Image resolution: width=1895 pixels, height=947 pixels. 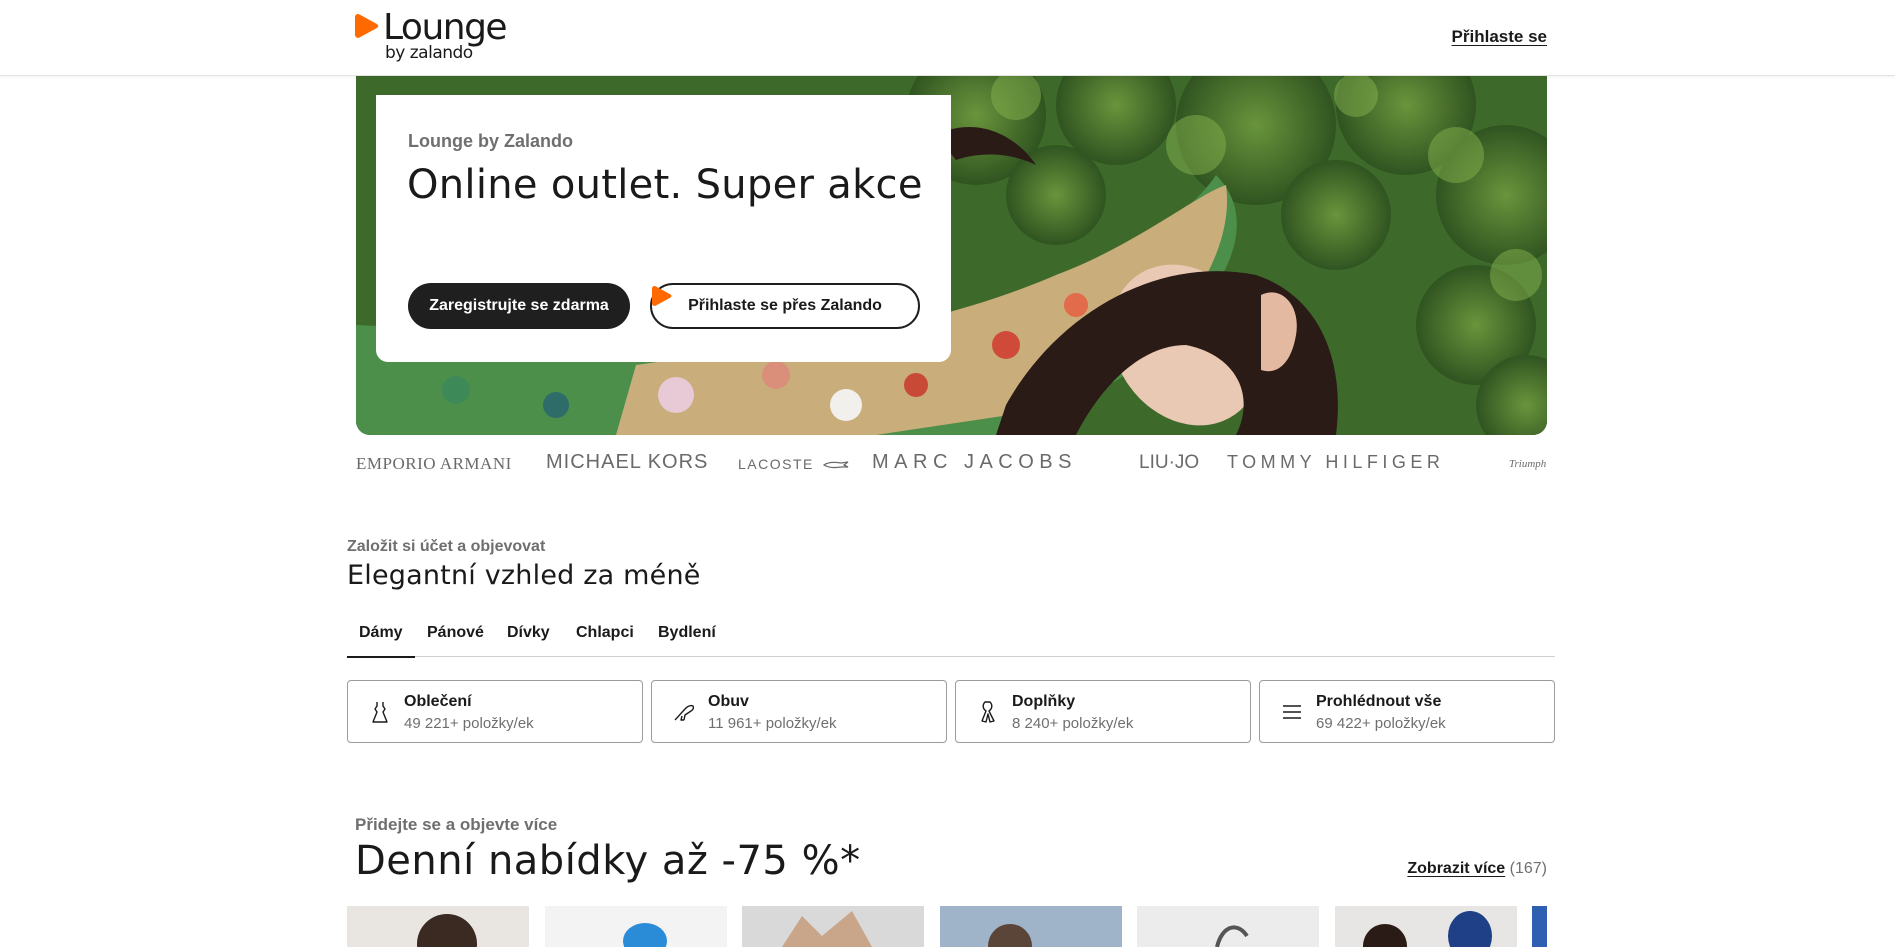 What do you see at coordinates (490, 141) in the screenshot?
I see `hero-eyebrow: Lounge by Zalando` at bounding box center [490, 141].